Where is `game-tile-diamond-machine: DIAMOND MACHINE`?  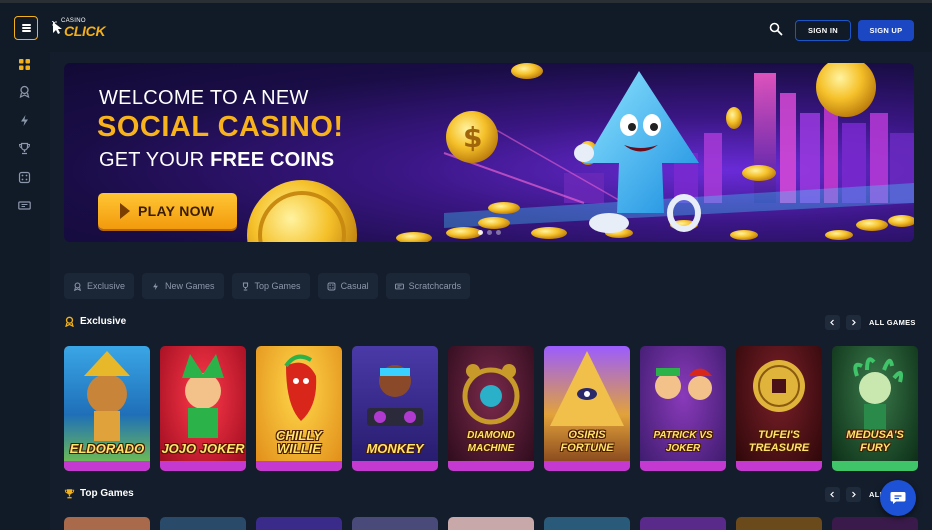
game-tile-diamond-machine: DIAMOND MACHINE is located at coordinates (491, 408).